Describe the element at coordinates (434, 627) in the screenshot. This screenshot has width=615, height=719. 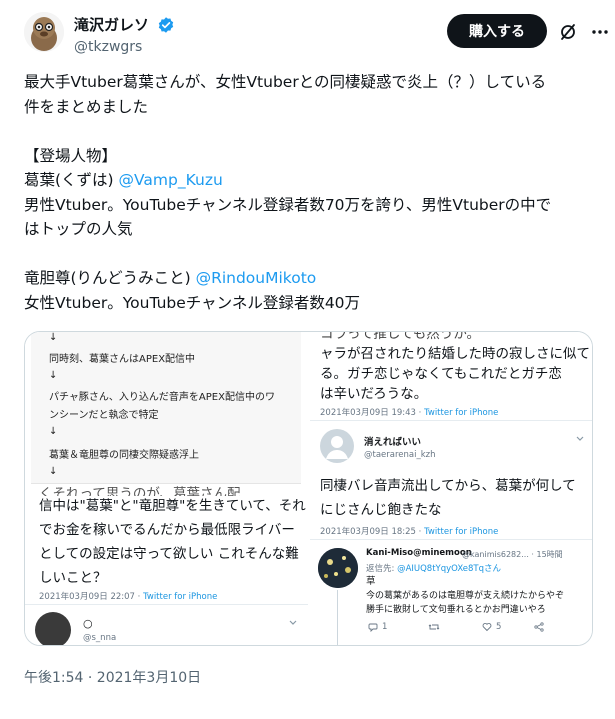
I see `retweet-icon` at that location.